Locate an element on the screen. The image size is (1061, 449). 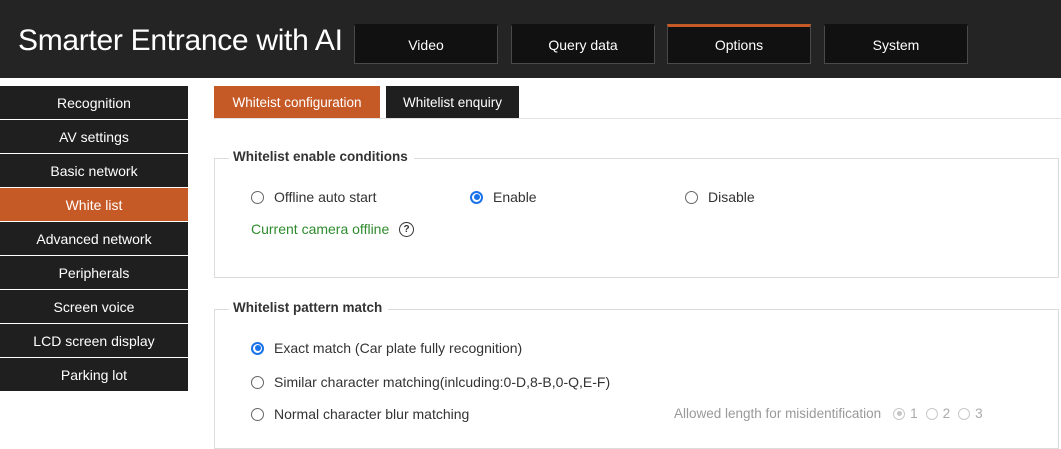
length-option-3-circle is located at coordinates (964, 413).